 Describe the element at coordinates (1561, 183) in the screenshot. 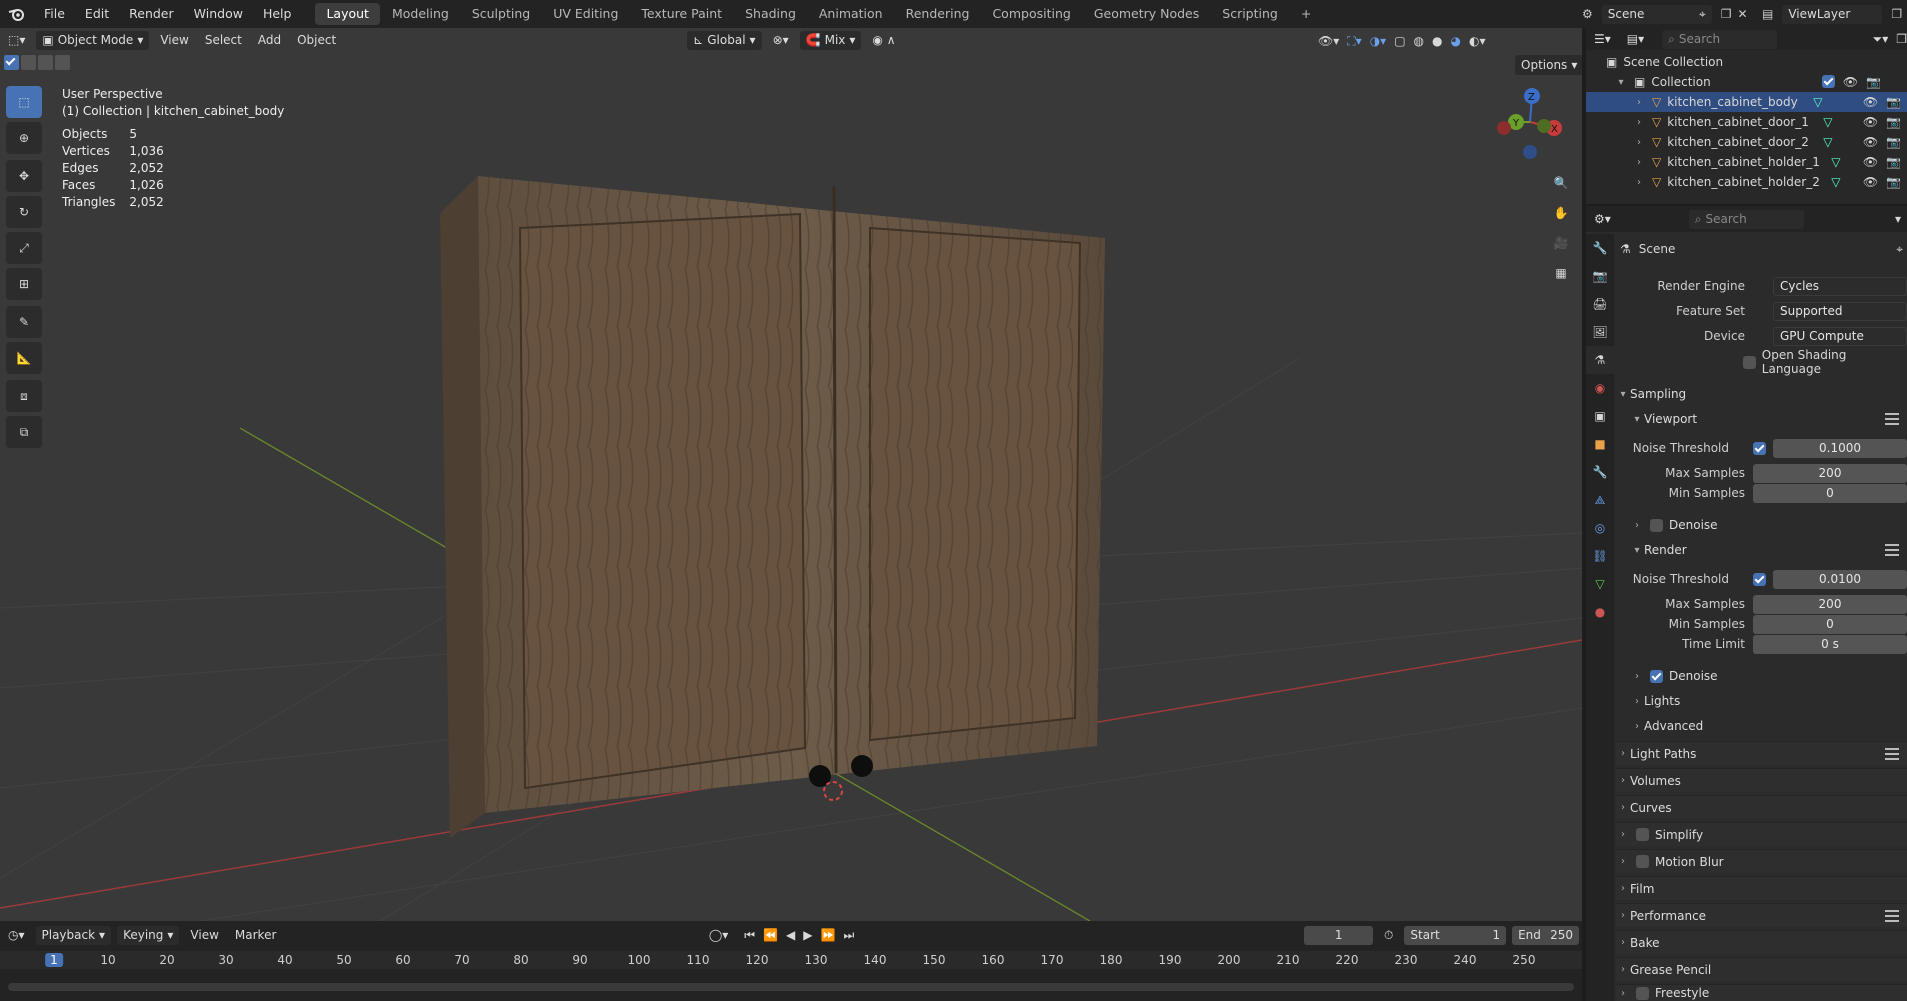

I see `zoom-icon: 🔍` at that location.